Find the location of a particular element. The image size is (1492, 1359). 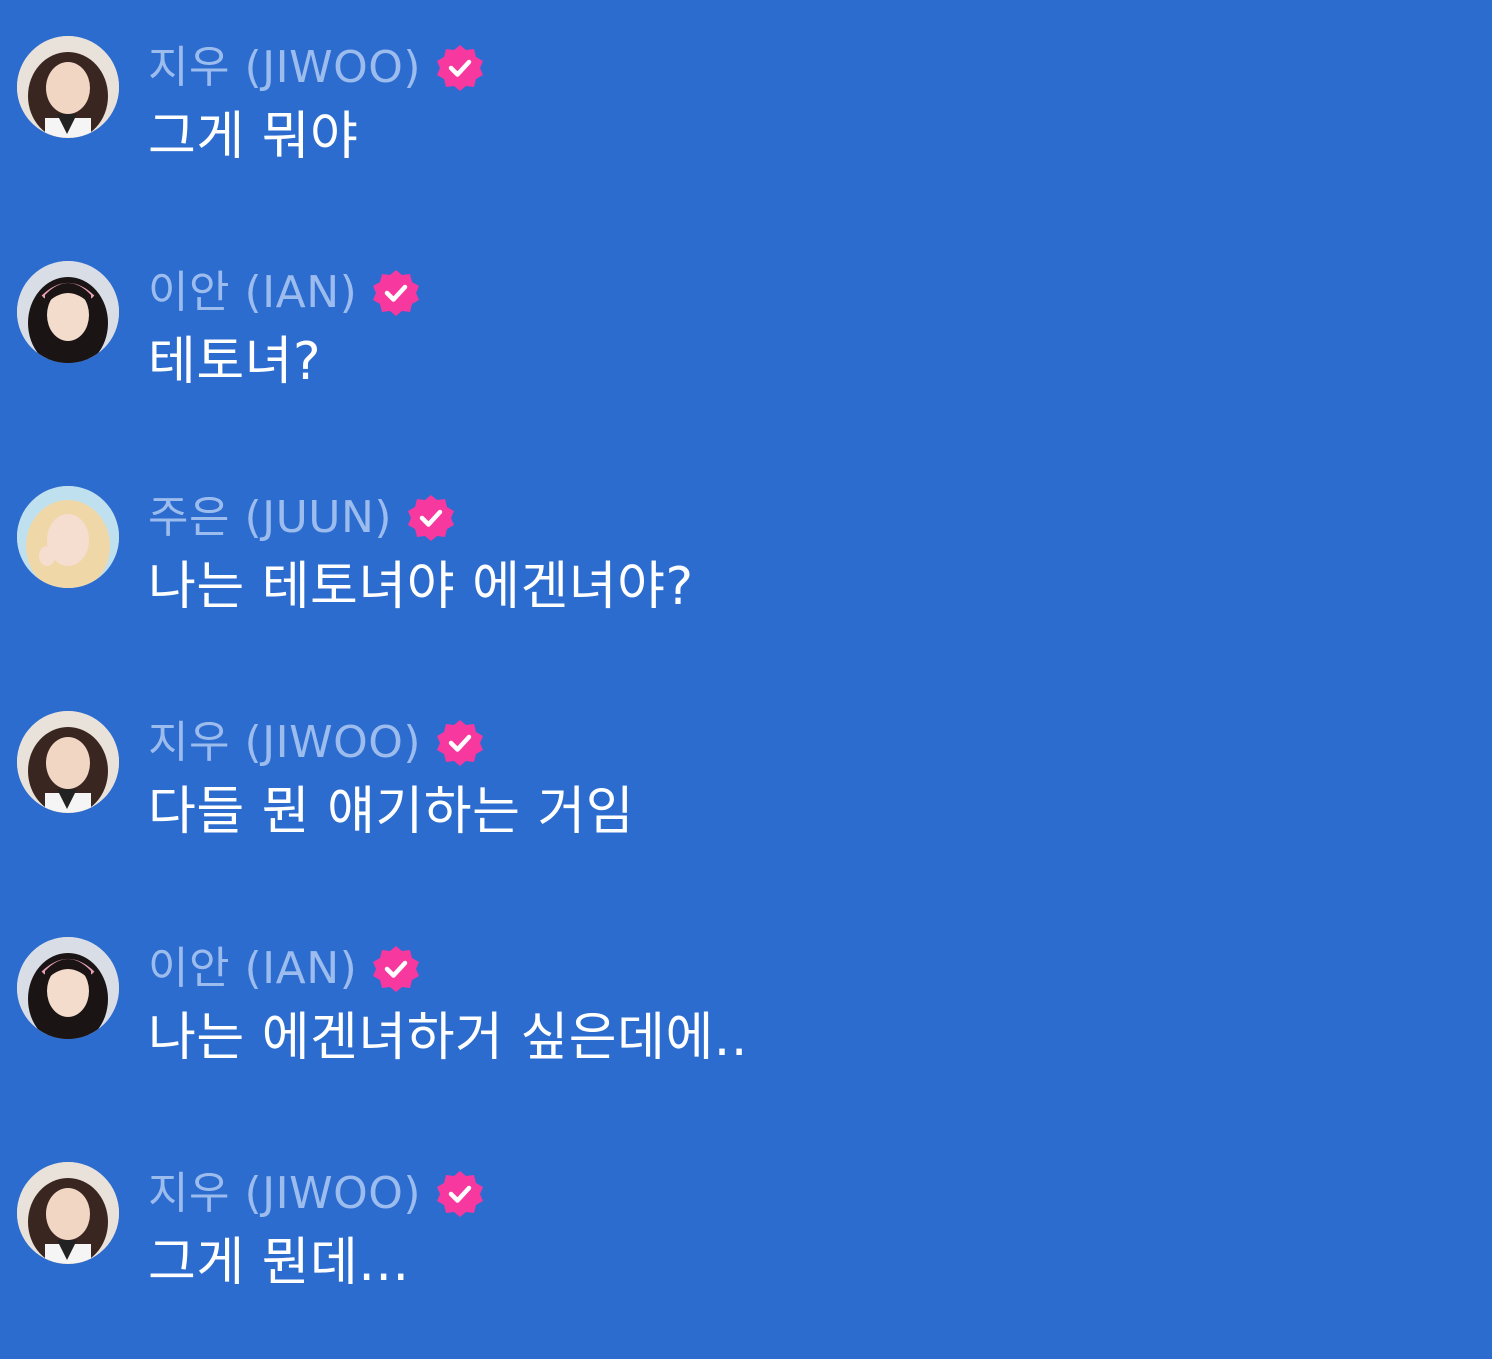

chat-message: 주은 (JUUN) 나는 테토녀야 에겐녀야? is located at coordinates (746, 583).